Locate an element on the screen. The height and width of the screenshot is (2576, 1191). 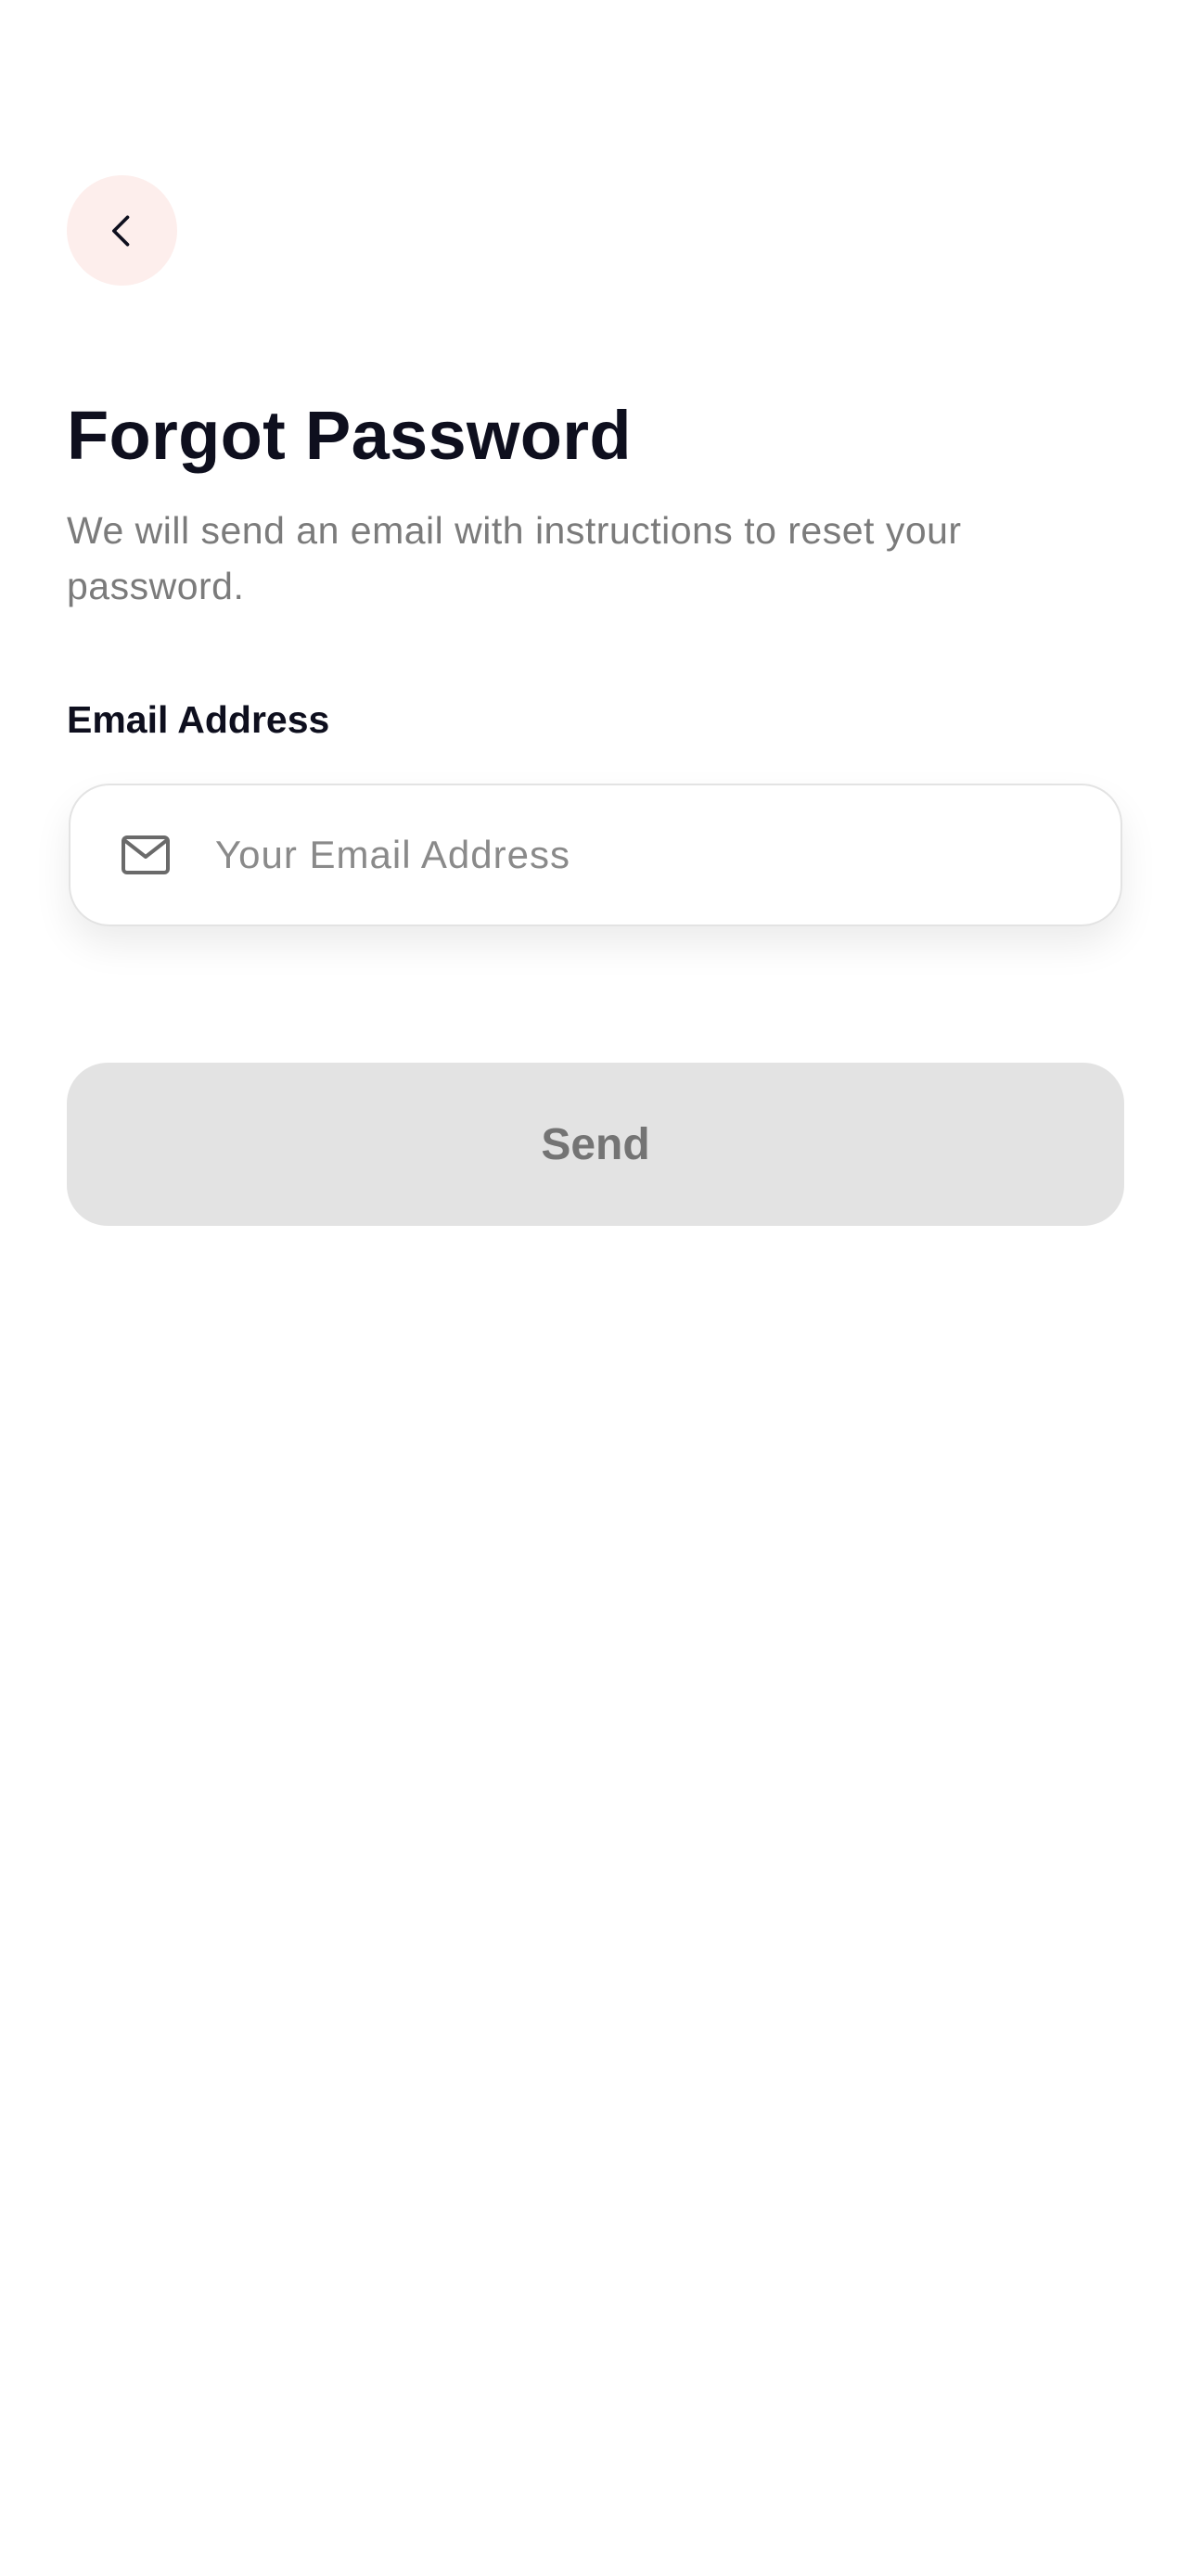
email-field is located at coordinates (595, 855).